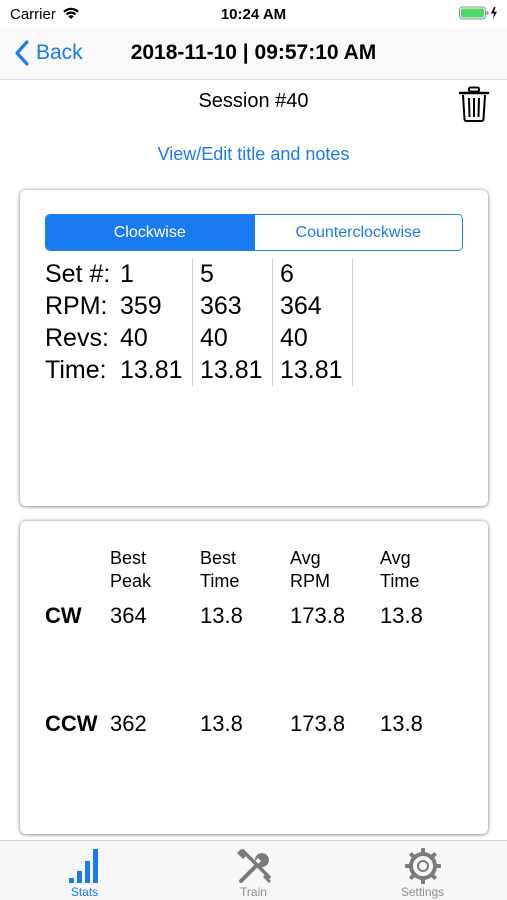  I want to click on row-label-cw: CW, so click(63, 615).